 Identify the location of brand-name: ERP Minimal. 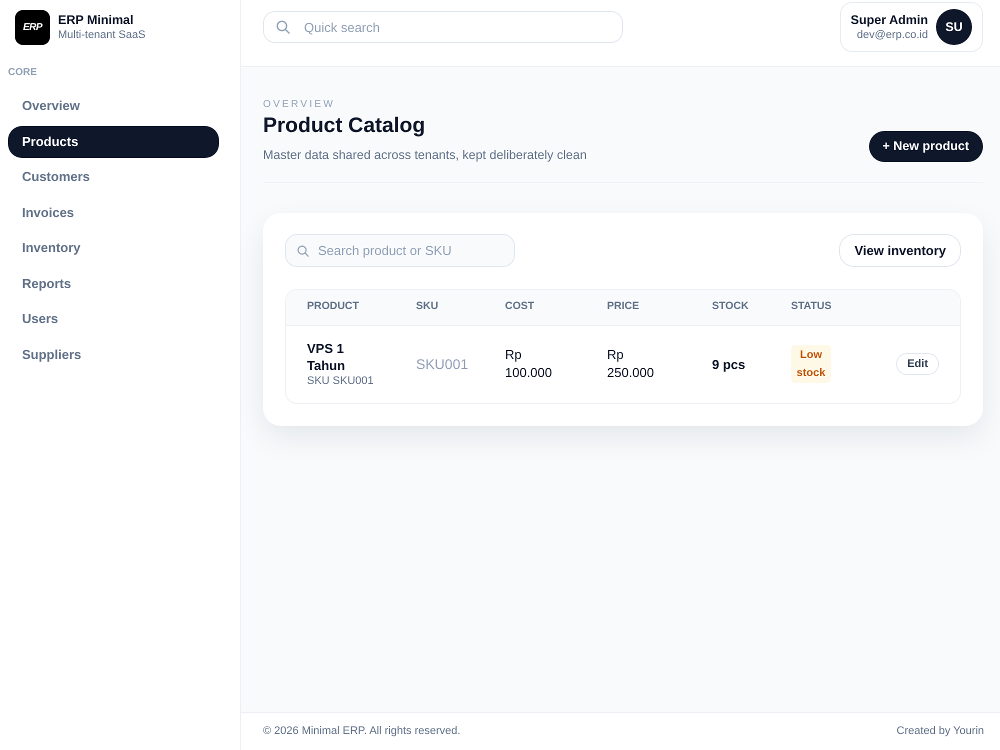
(96, 20).